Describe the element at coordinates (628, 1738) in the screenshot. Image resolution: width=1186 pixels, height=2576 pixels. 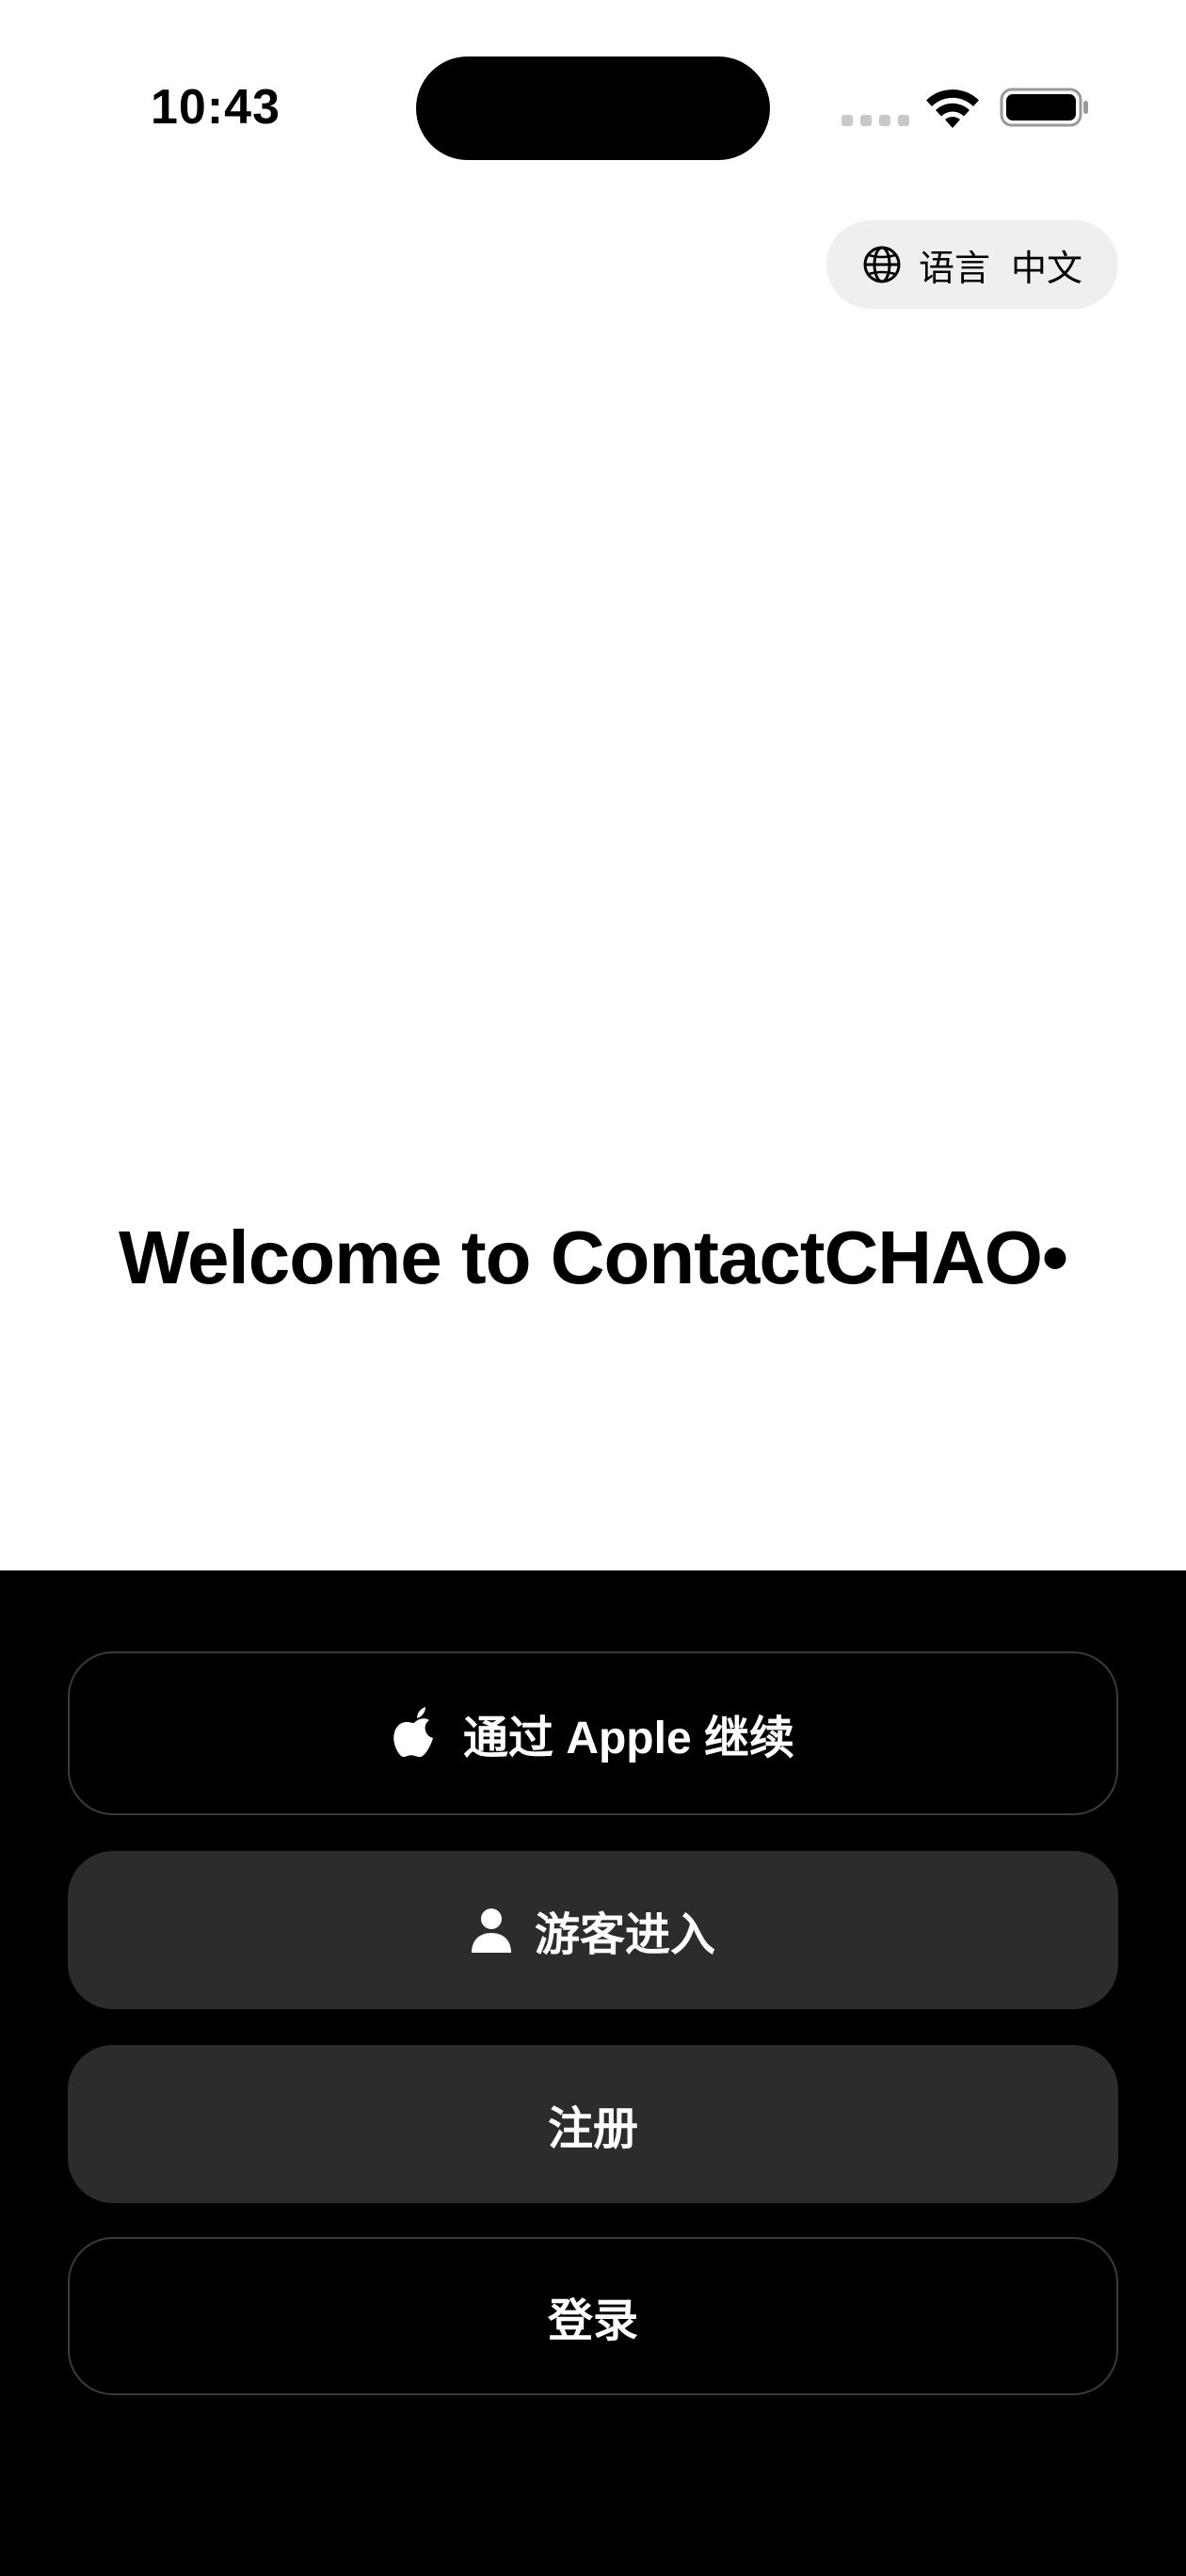
I see `continue-with-apple-label: 通过 Apple 继续` at that location.